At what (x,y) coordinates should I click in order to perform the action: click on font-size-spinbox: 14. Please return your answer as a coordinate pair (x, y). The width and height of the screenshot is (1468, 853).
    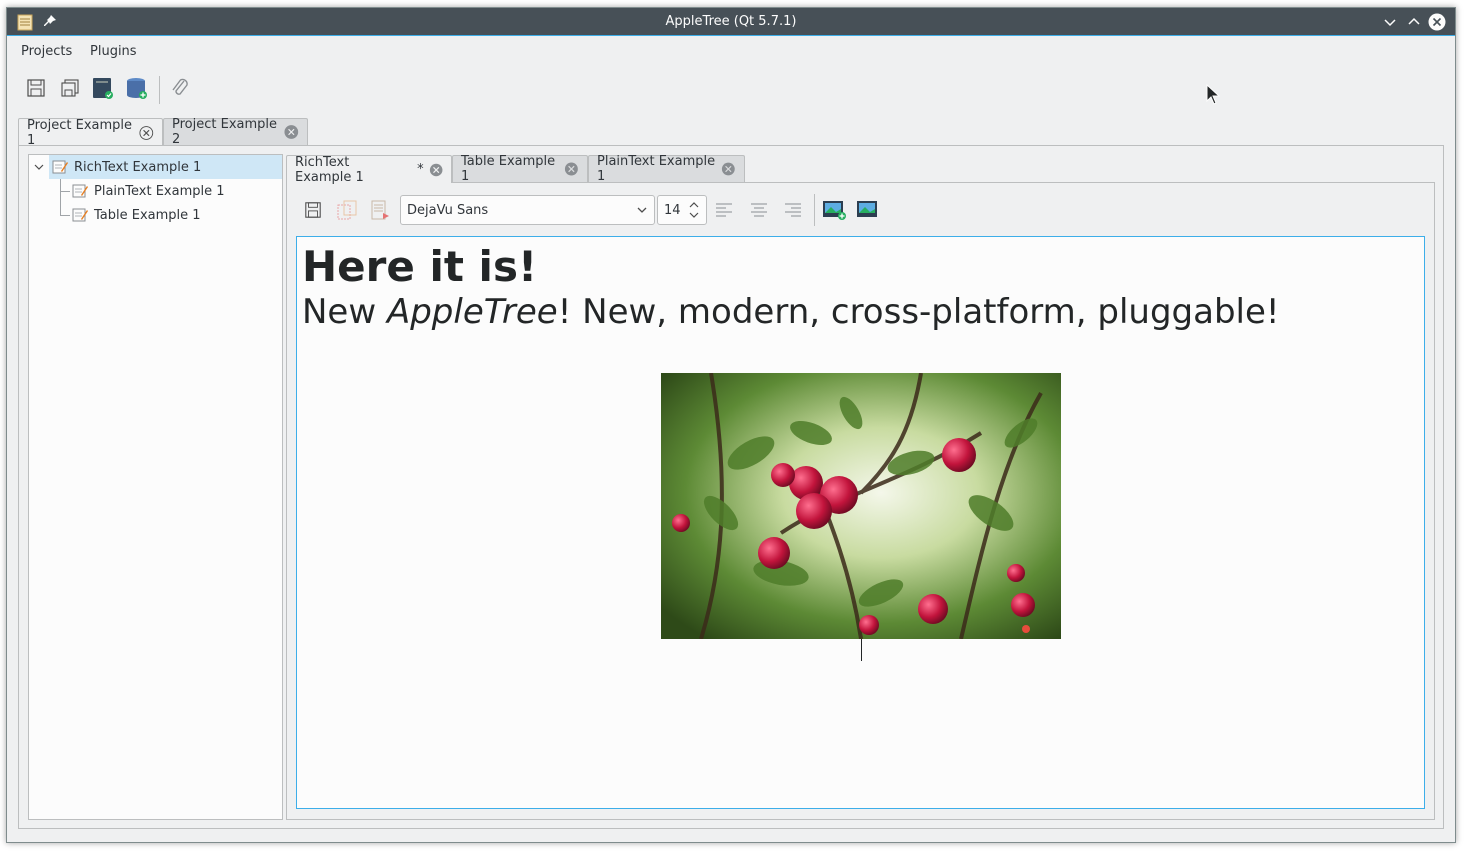
    Looking at the image, I should click on (682, 210).